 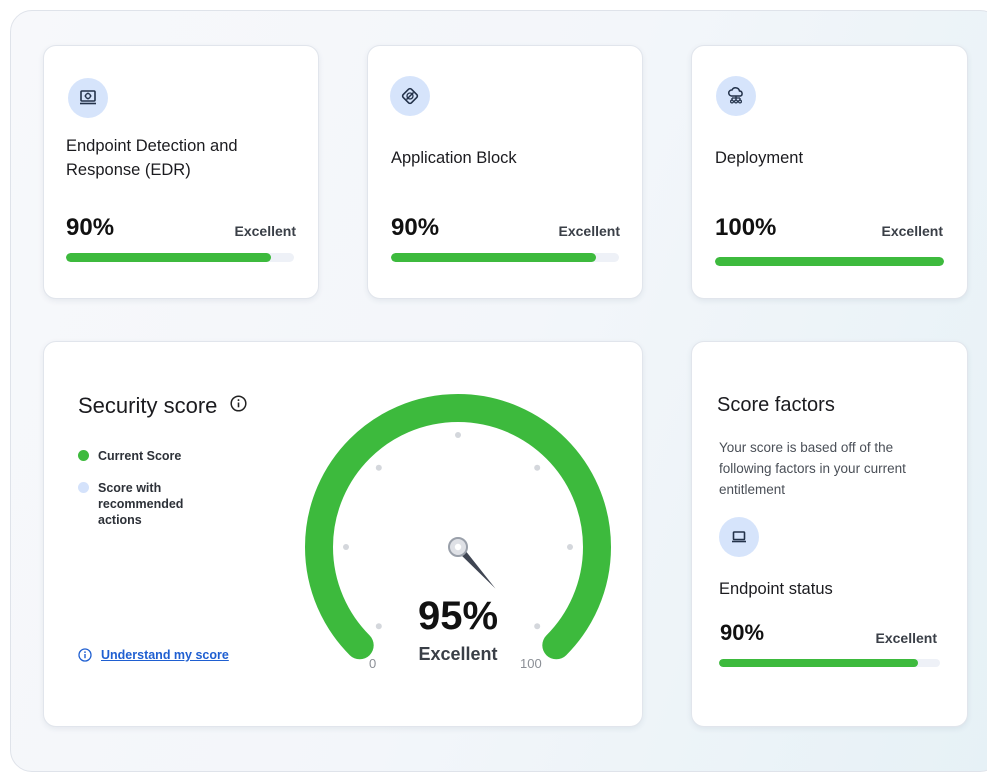 What do you see at coordinates (458, 527) in the screenshot?
I see `security-gauge` at bounding box center [458, 527].